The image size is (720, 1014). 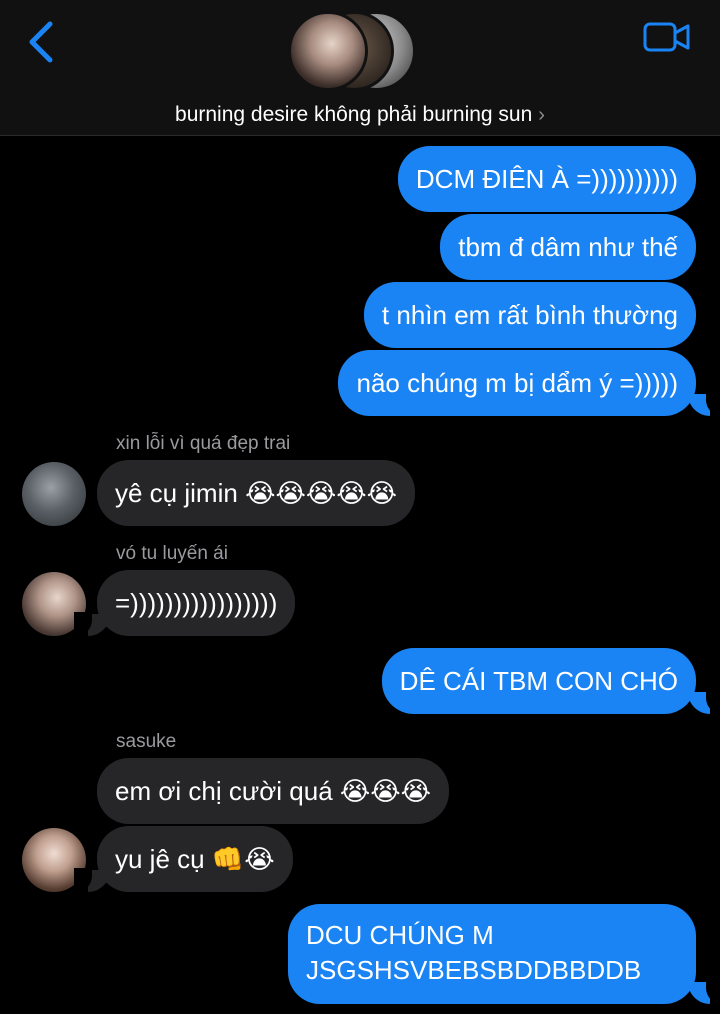 I want to click on message-text: t nhìn em rất bình thường, so click(x=529, y=315).